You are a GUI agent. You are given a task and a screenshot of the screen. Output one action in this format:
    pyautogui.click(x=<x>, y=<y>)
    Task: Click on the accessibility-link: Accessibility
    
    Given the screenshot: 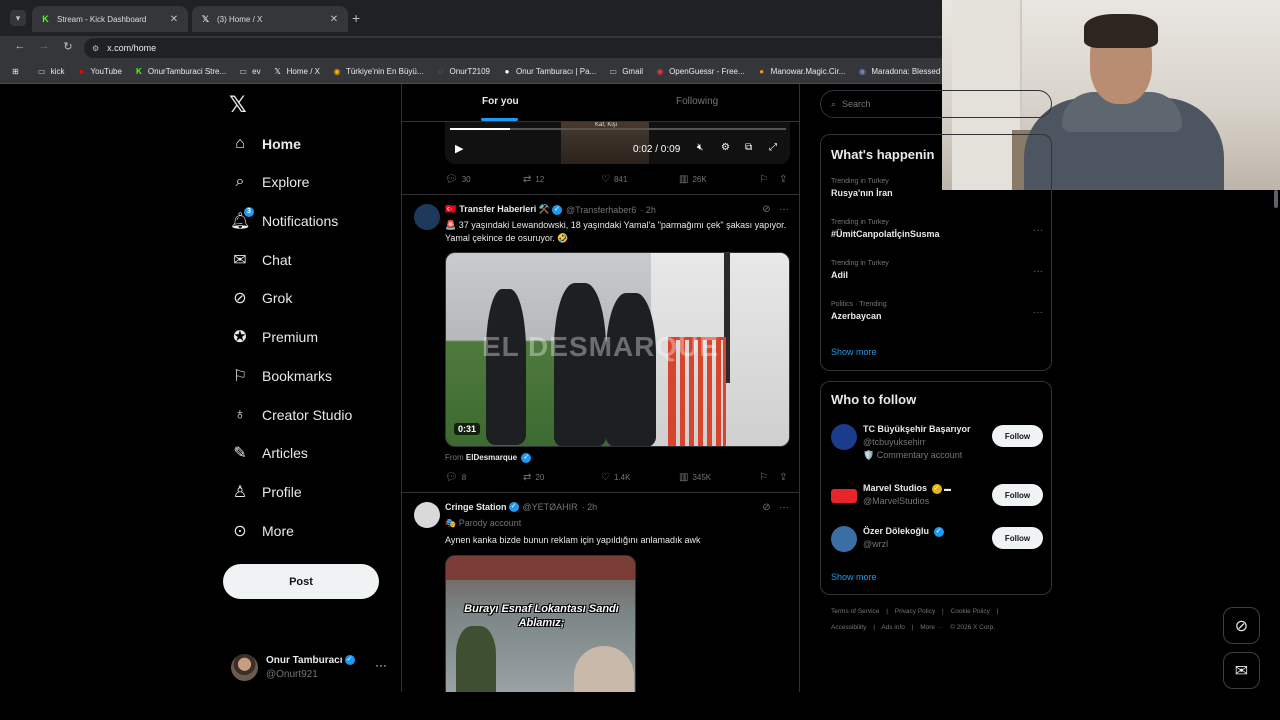 What is the action you would take?
    pyautogui.click(x=848, y=627)
    